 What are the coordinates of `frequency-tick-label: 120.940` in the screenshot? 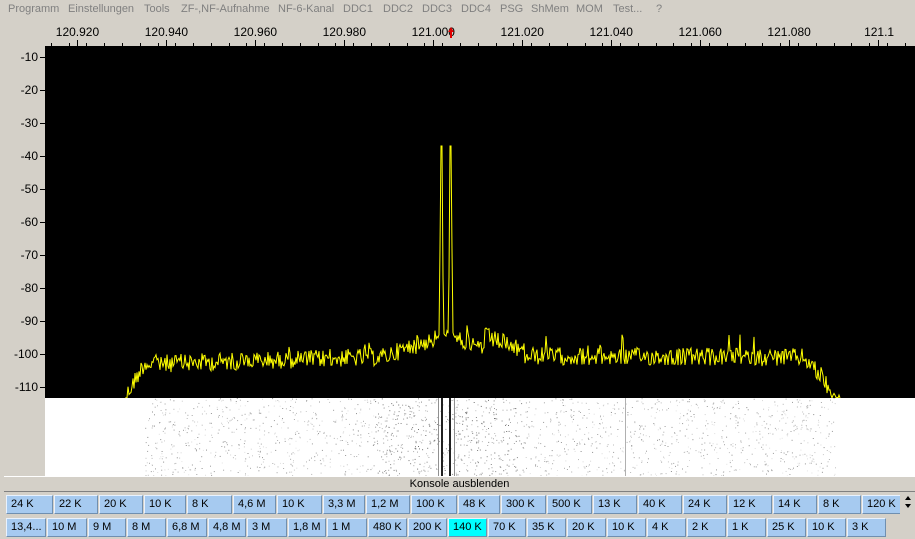 It's located at (166, 32).